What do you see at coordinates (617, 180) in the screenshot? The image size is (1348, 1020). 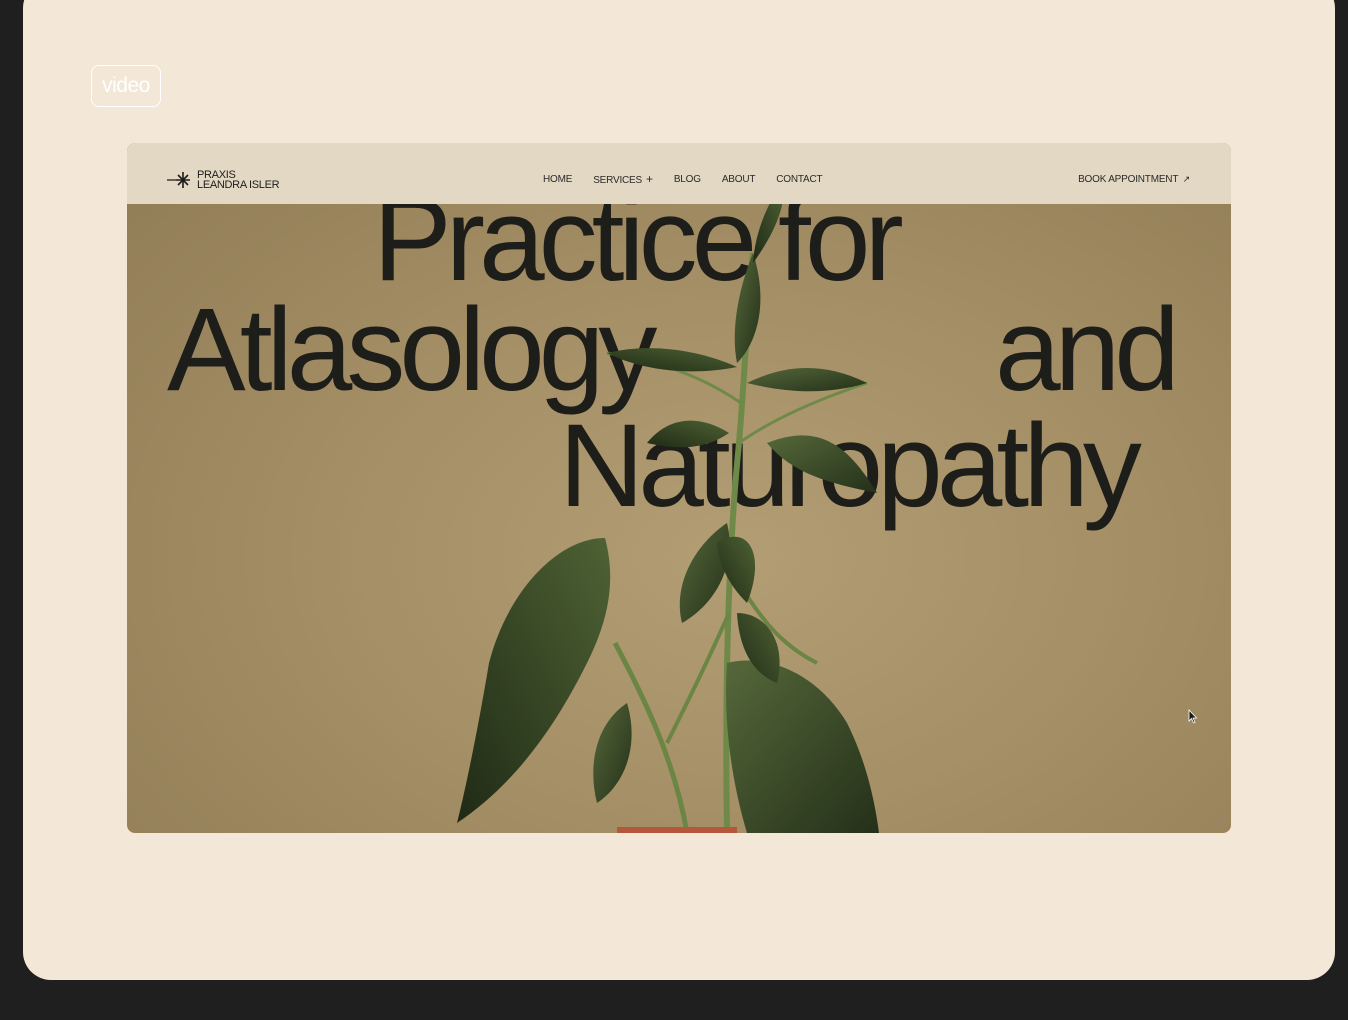 I see `nav-services-label: SERVICES` at bounding box center [617, 180].